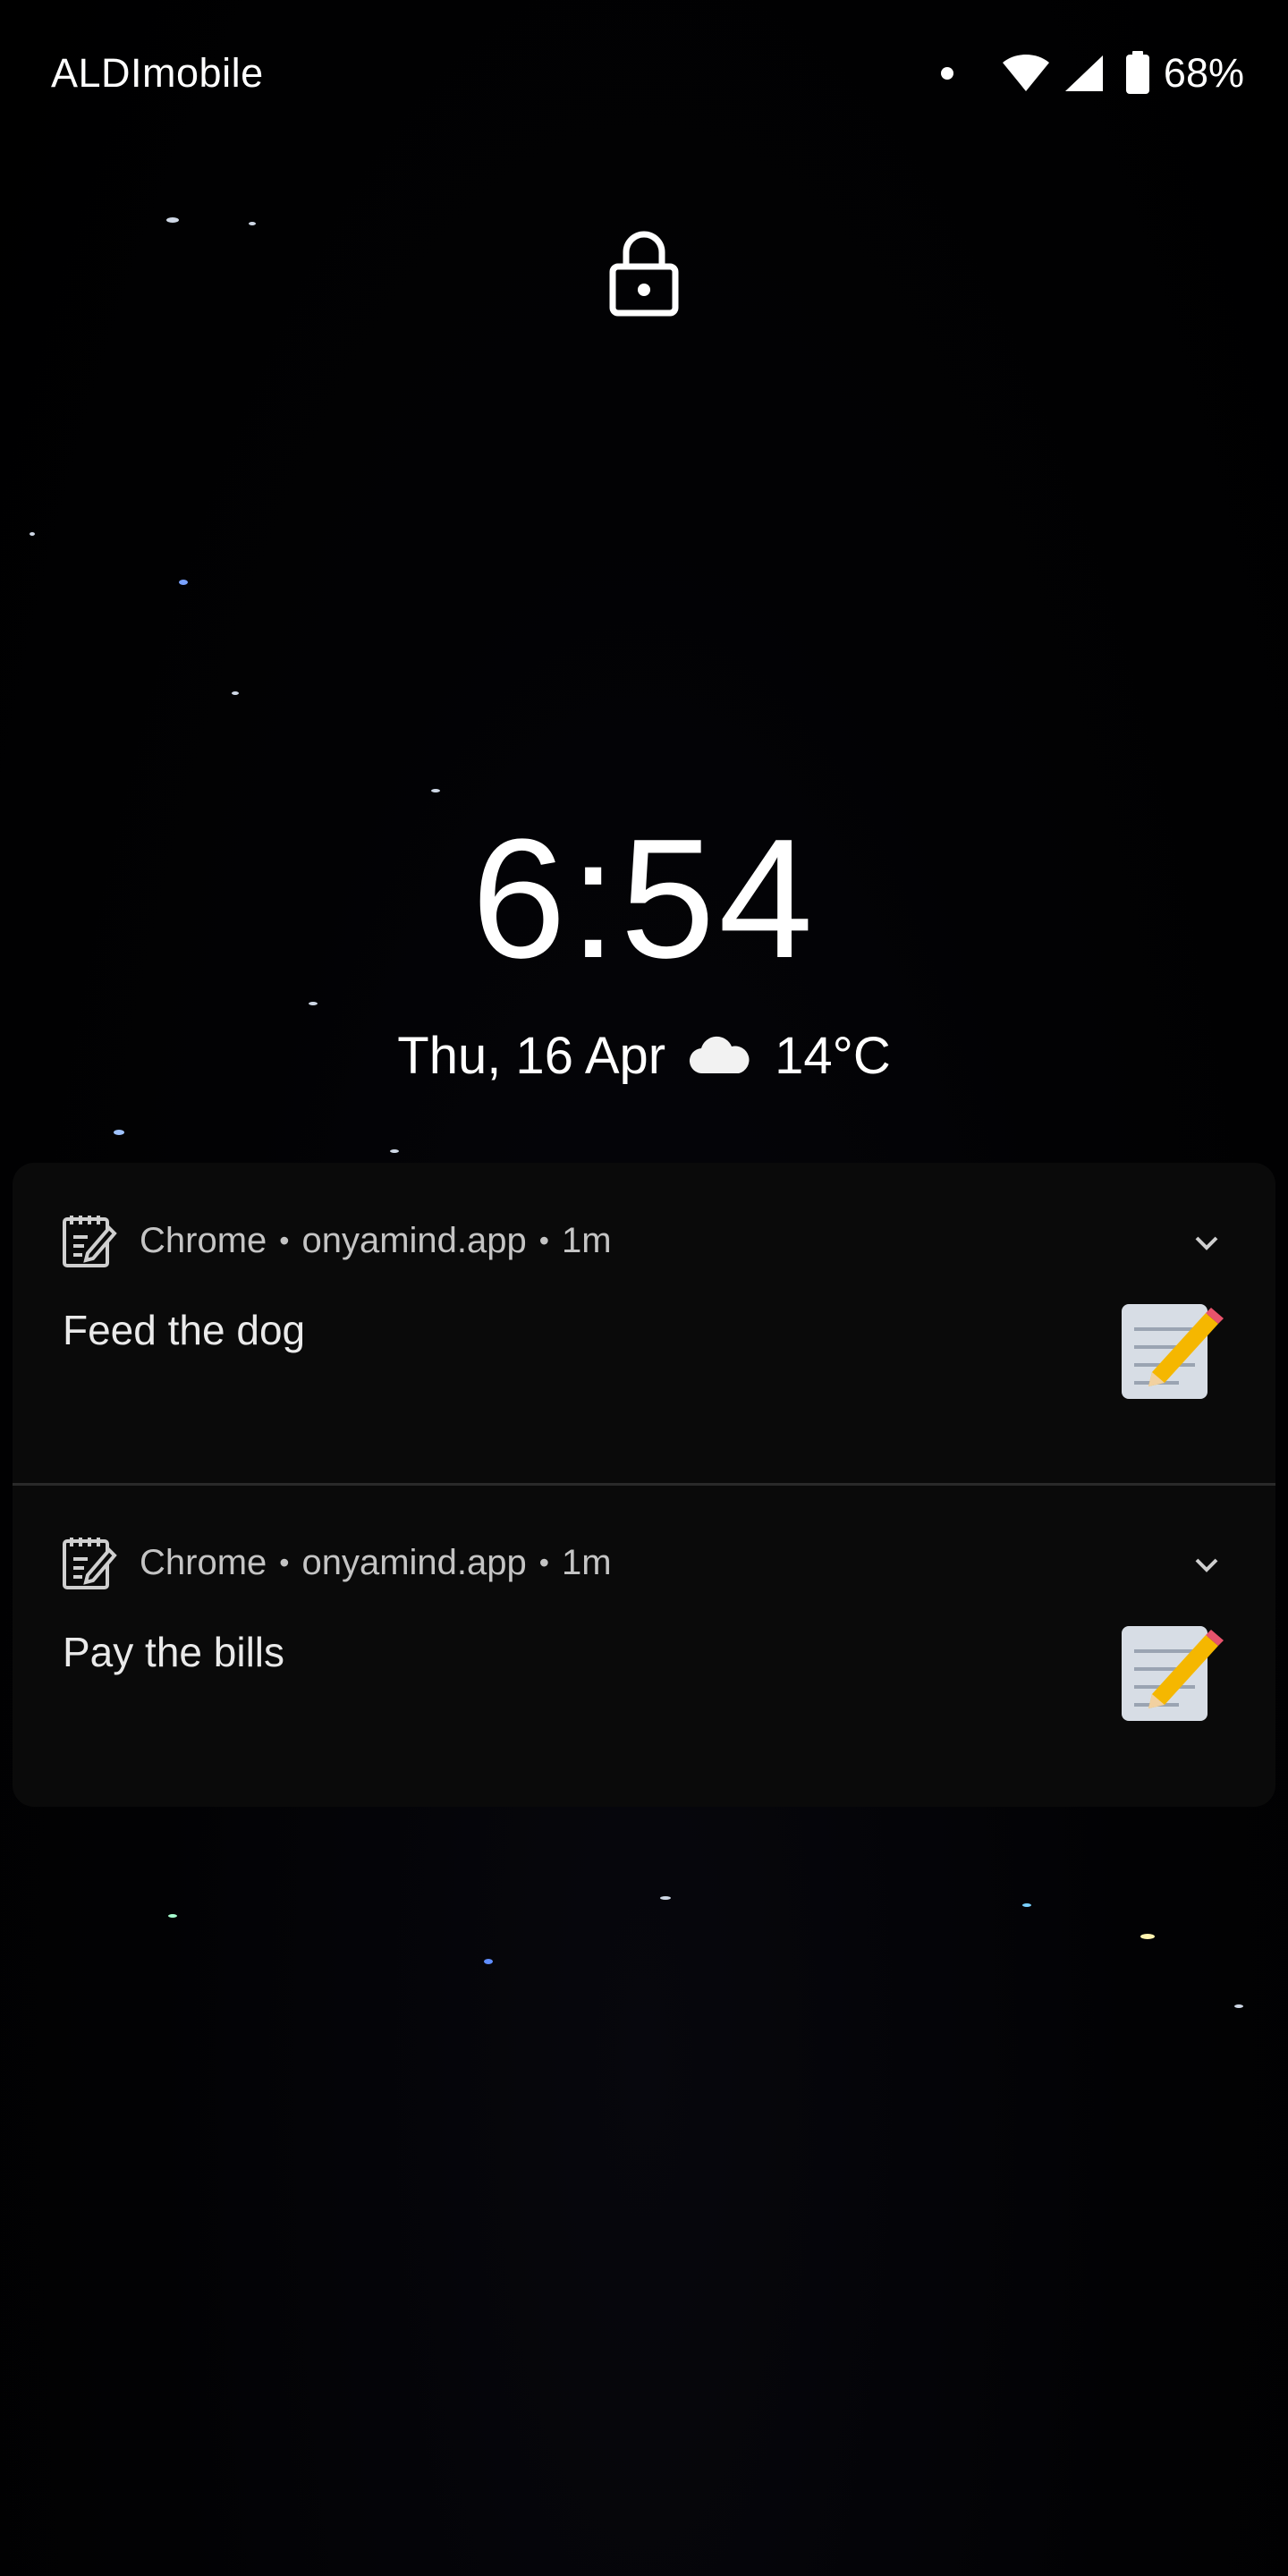 The width and height of the screenshot is (1288, 2576). What do you see at coordinates (644, 76) in the screenshot?
I see `status-bar: ALDImobile 68%` at bounding box center [644, 76].